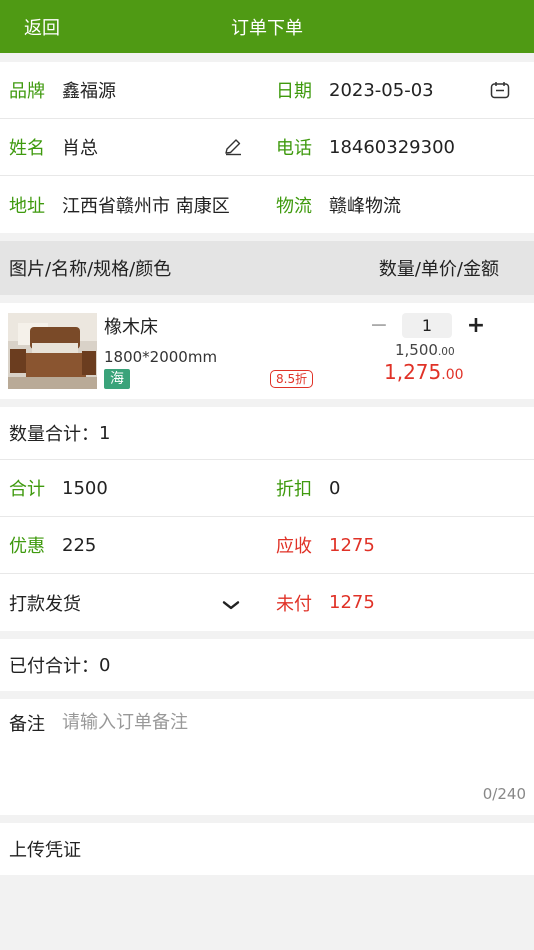 The width and height of the screenshot is (534, 950). I want to click on name-label: 姓名, so click(27, 148).